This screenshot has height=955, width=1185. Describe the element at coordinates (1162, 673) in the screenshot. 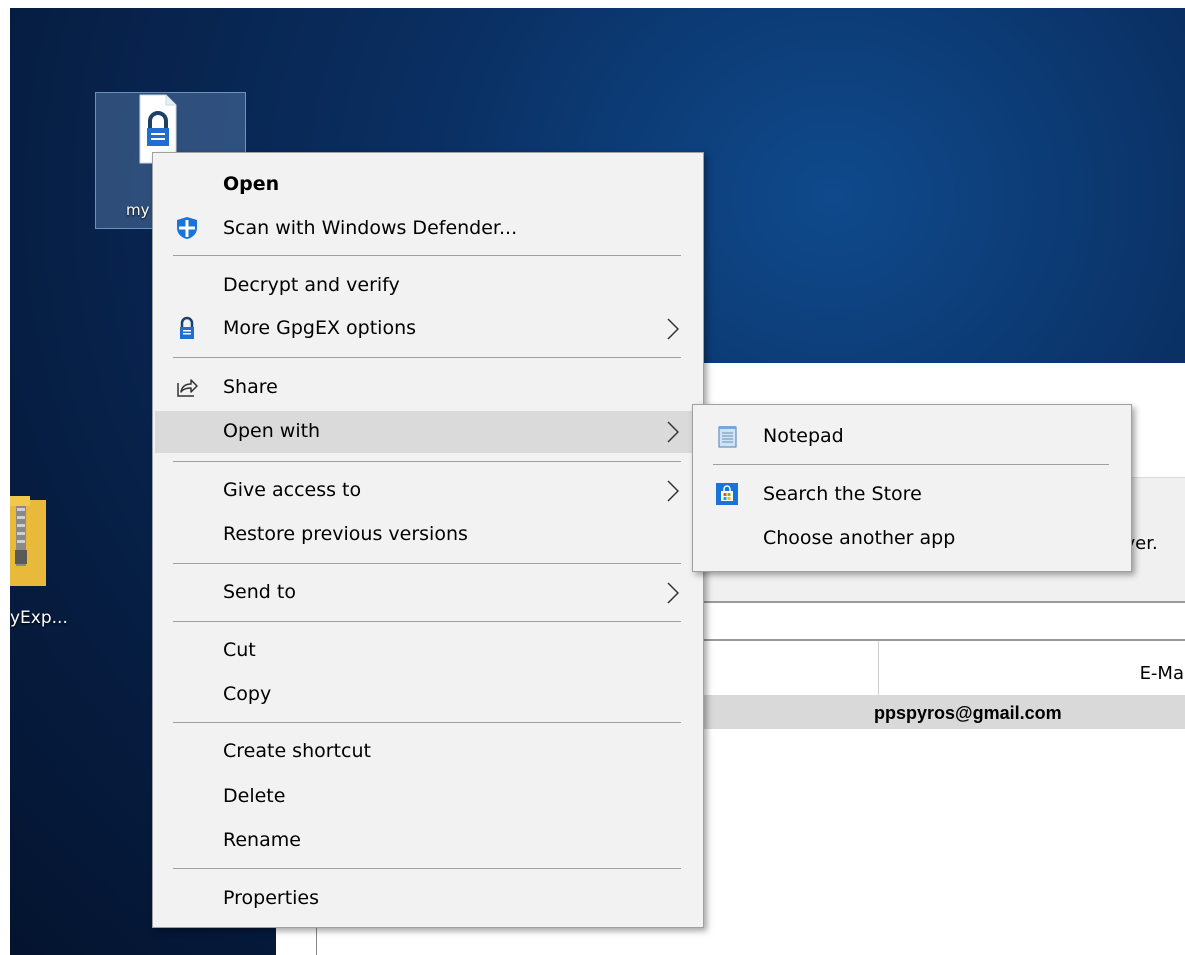

I see `email-column-header: E-Mai` at that location.